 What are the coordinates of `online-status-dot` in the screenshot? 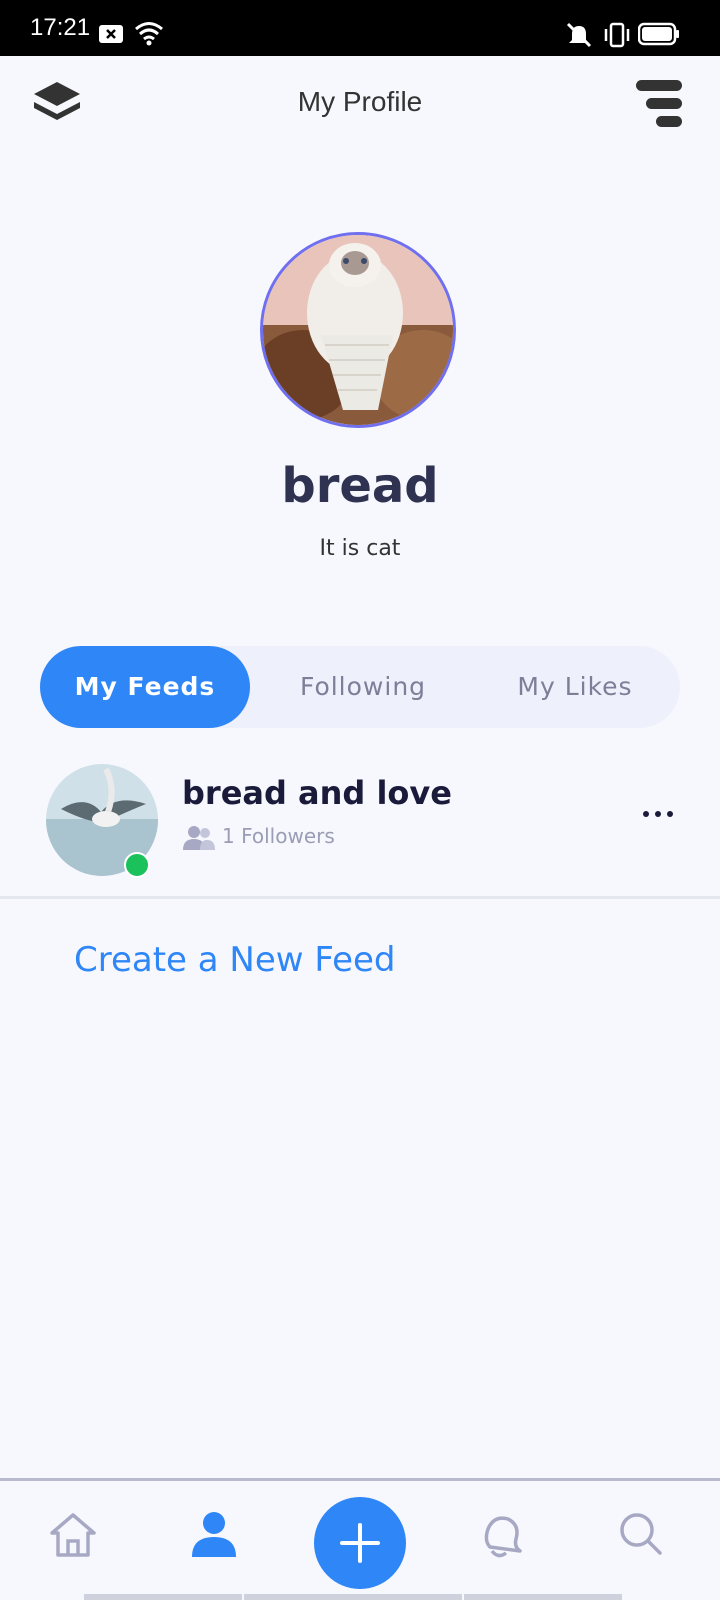 It's located at (137, 865).